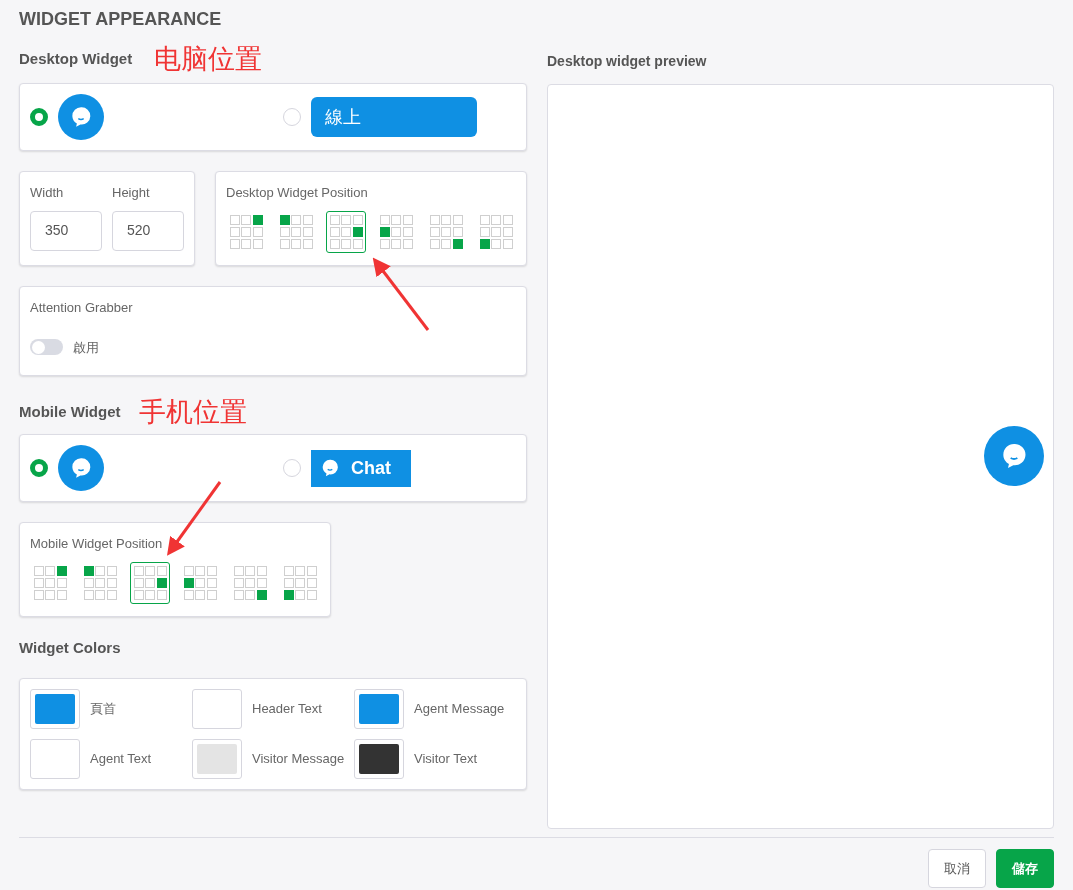  Describe the element at coordinates (70, 648) in the screenshot. I see `section-heading: Widget Colors` at that location.